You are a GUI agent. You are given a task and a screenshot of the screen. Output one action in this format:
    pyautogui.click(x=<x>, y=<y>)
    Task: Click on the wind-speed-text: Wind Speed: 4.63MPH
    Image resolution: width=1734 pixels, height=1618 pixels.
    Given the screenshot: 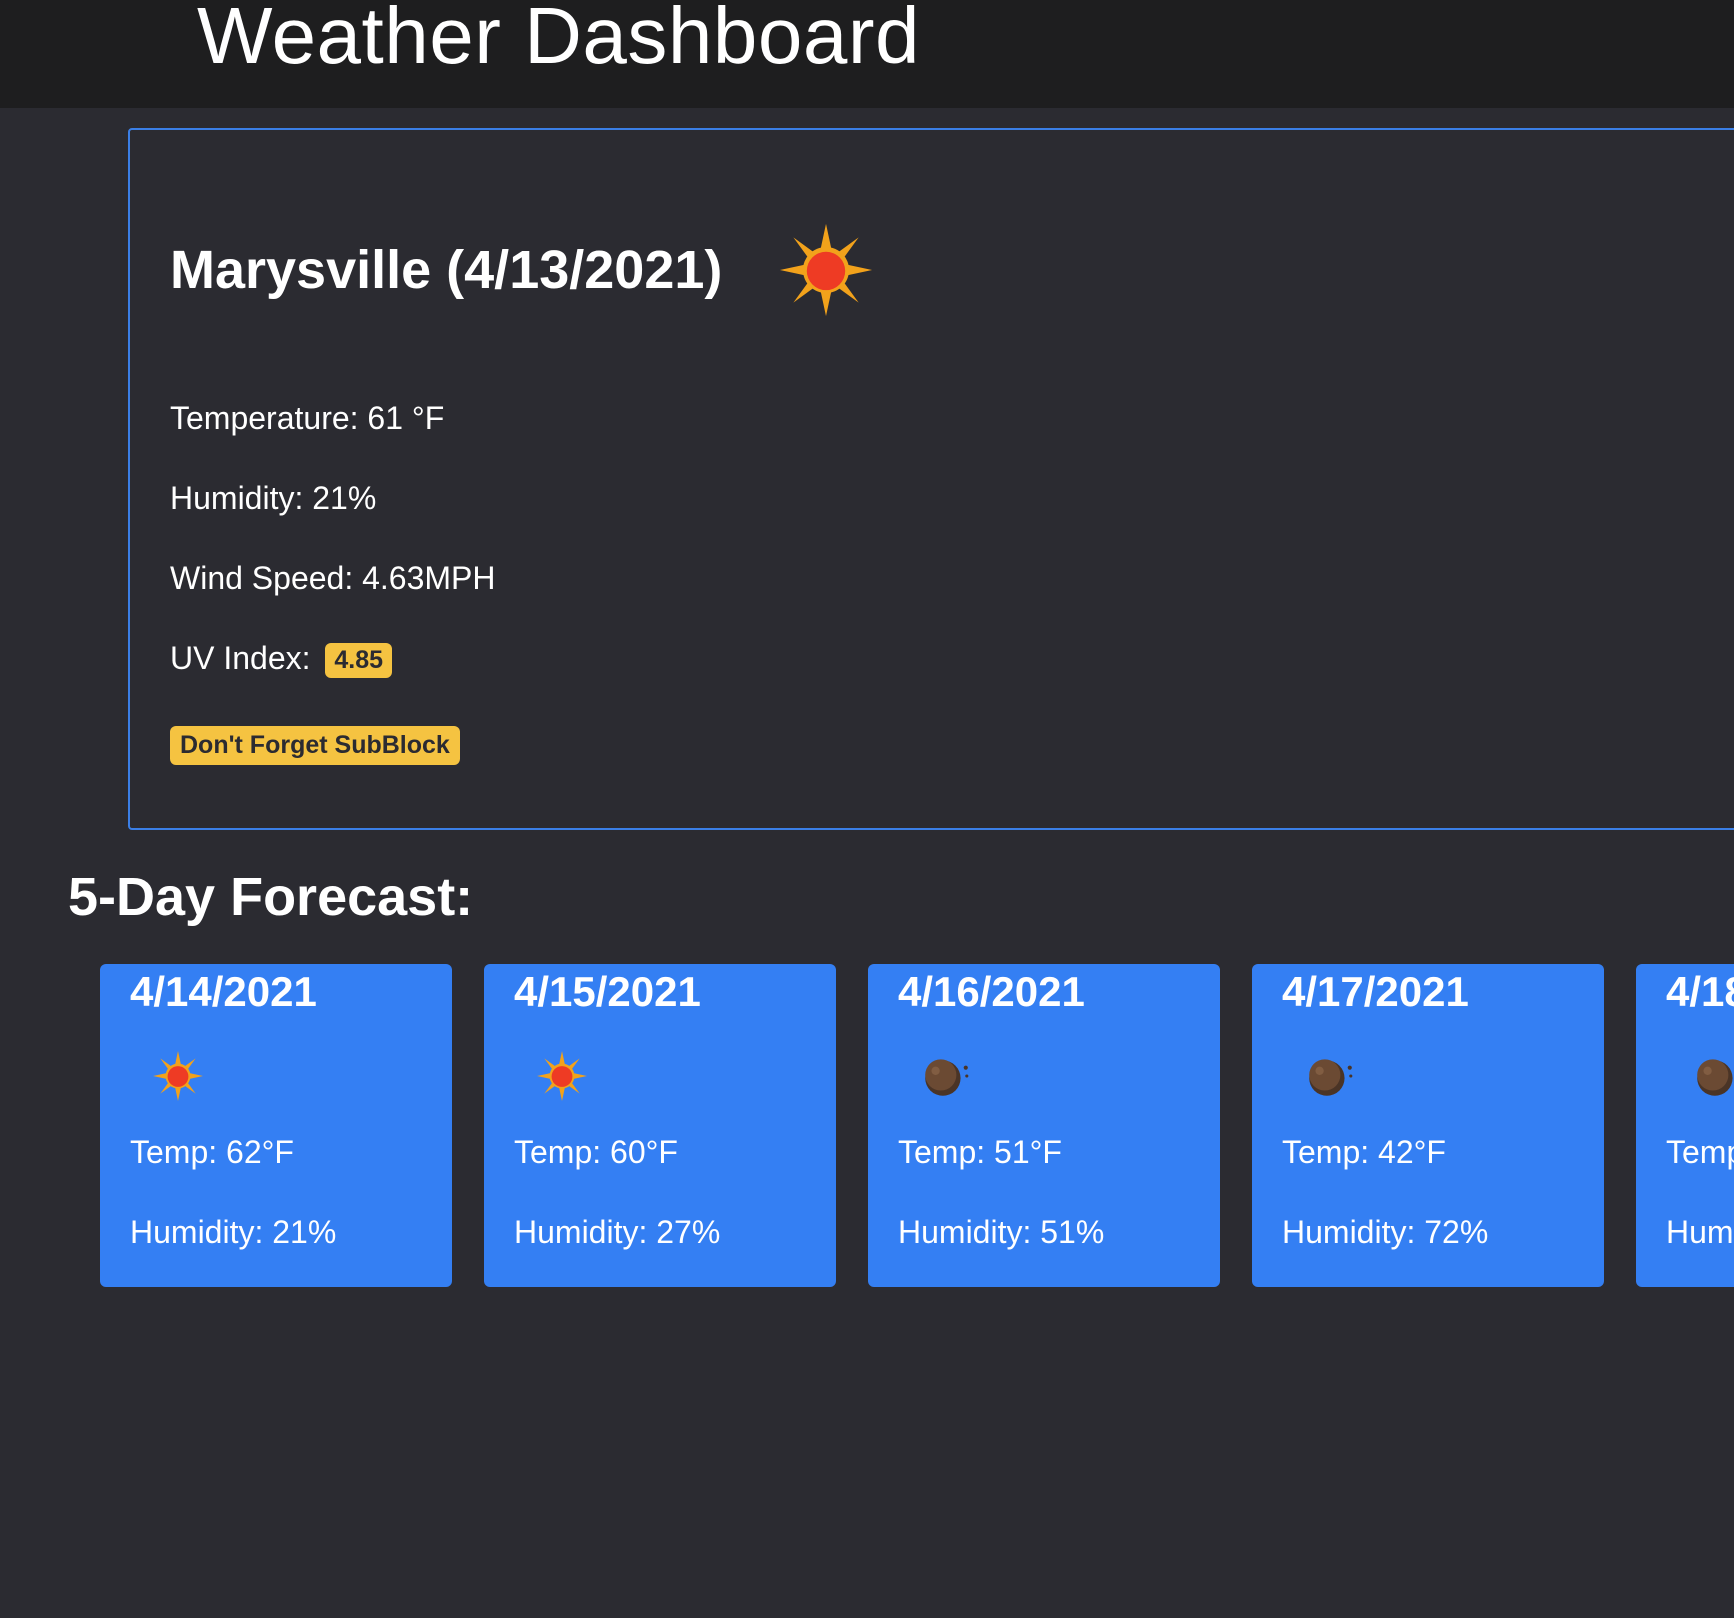 What is the action you would take?
    pyautogui.click(x=333, y=578)
    